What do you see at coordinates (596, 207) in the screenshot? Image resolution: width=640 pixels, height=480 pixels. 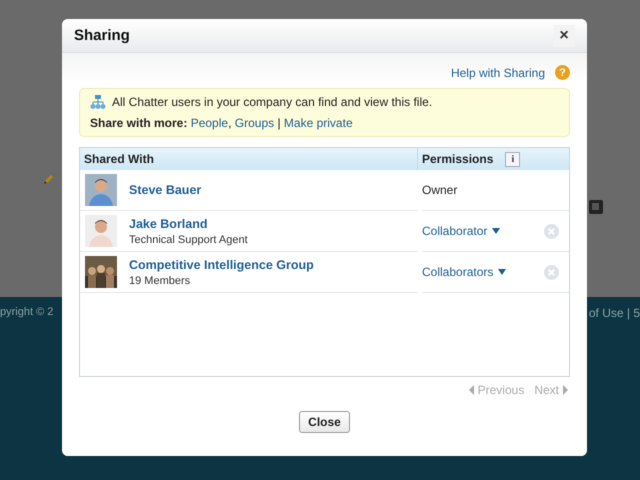 I see `window-icon` at bounding box center [596, 207].